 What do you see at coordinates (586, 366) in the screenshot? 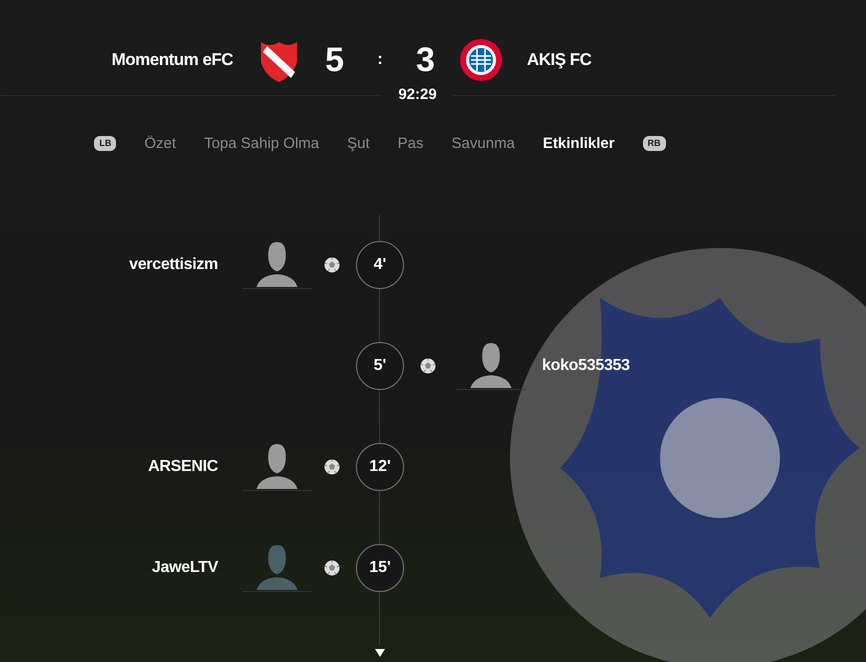
I see `player-name: koko535353` at bounding box center [586, 366].